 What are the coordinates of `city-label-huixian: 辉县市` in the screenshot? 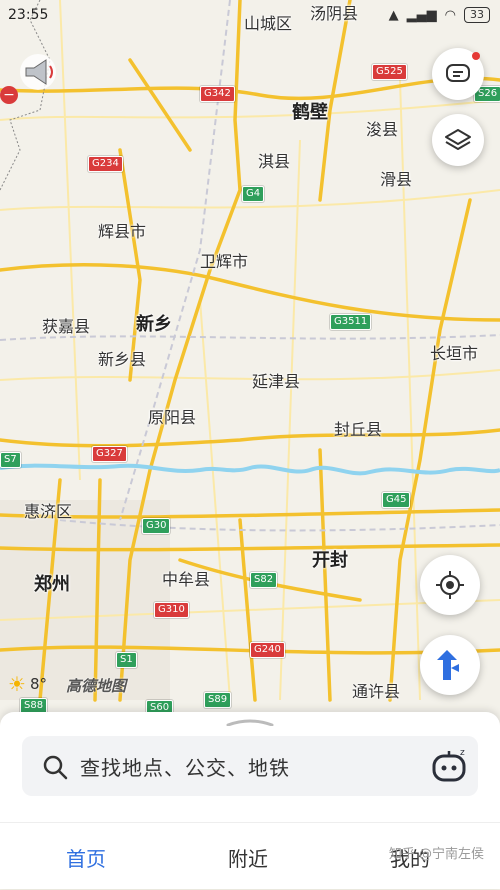 It's located at (122, 230).